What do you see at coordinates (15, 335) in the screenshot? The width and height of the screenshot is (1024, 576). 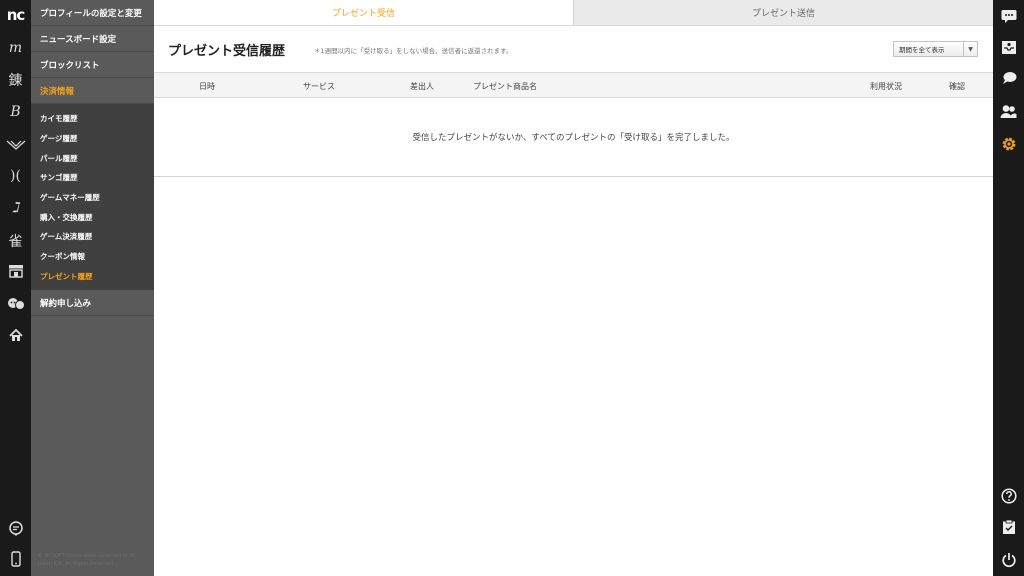 I see `home-icon` at bounding box center [15, 335].